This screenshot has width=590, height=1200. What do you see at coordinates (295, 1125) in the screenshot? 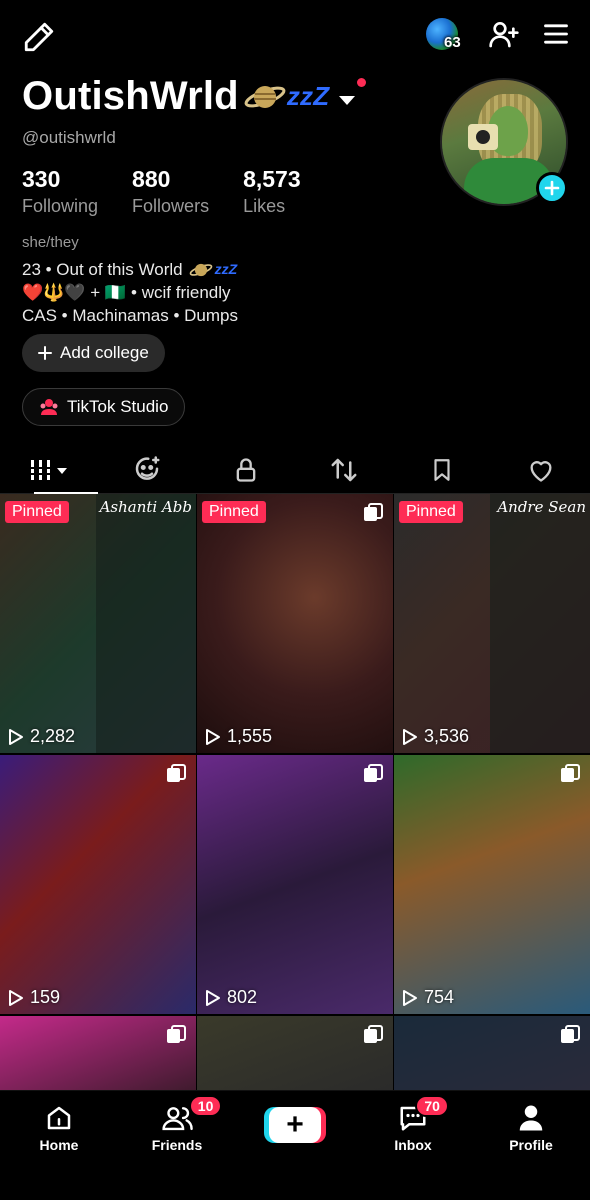
I see `create-button: +` at bounding box center [295, 1125].